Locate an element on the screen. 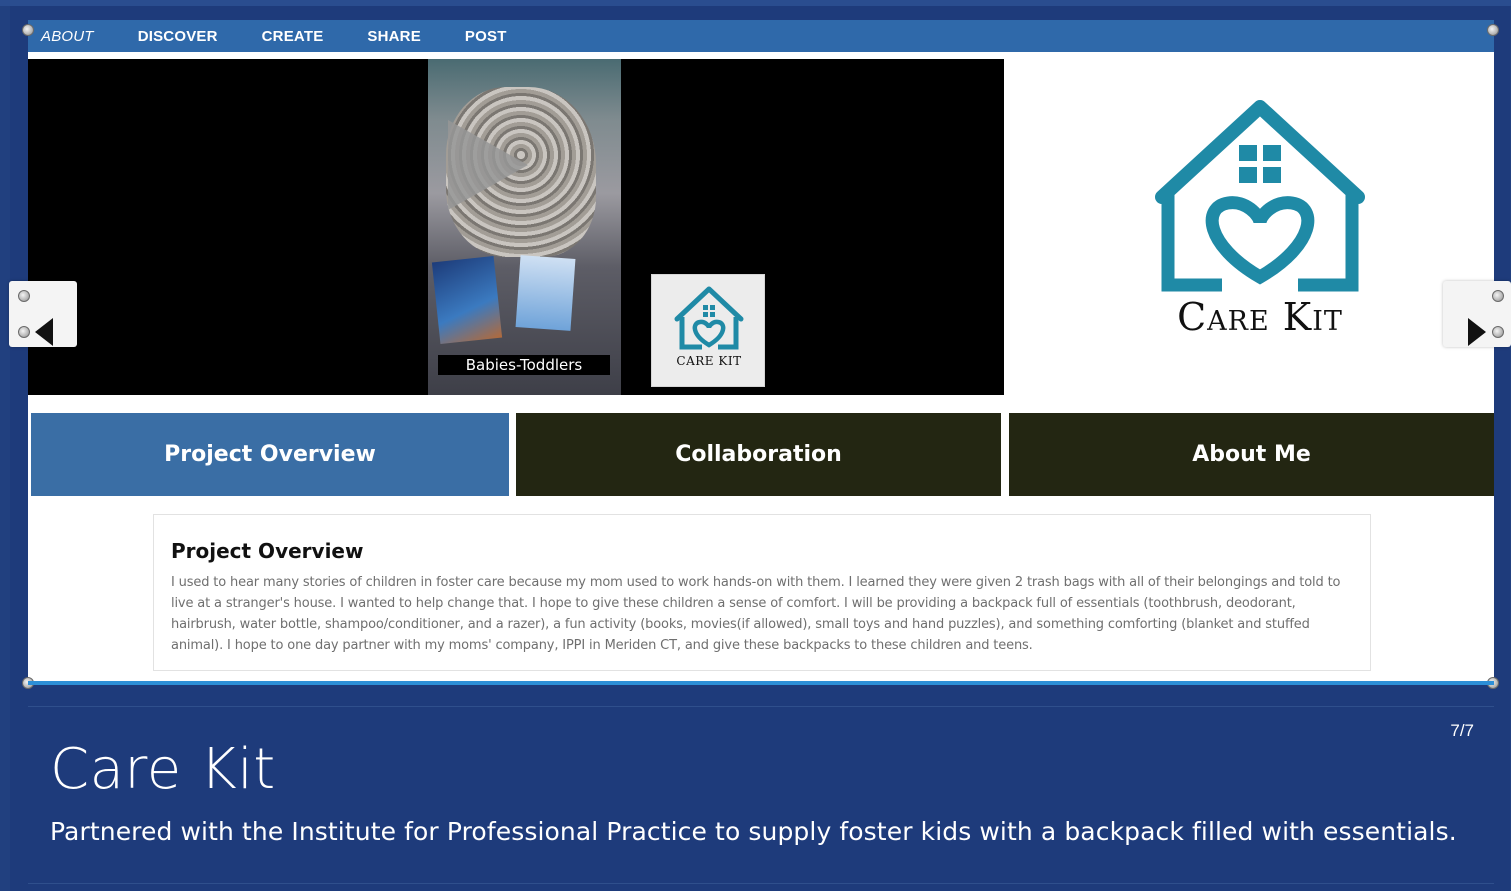 The width and height of the screenshot is (1511, 891). dvd-image is located at coordinates (467, 300).